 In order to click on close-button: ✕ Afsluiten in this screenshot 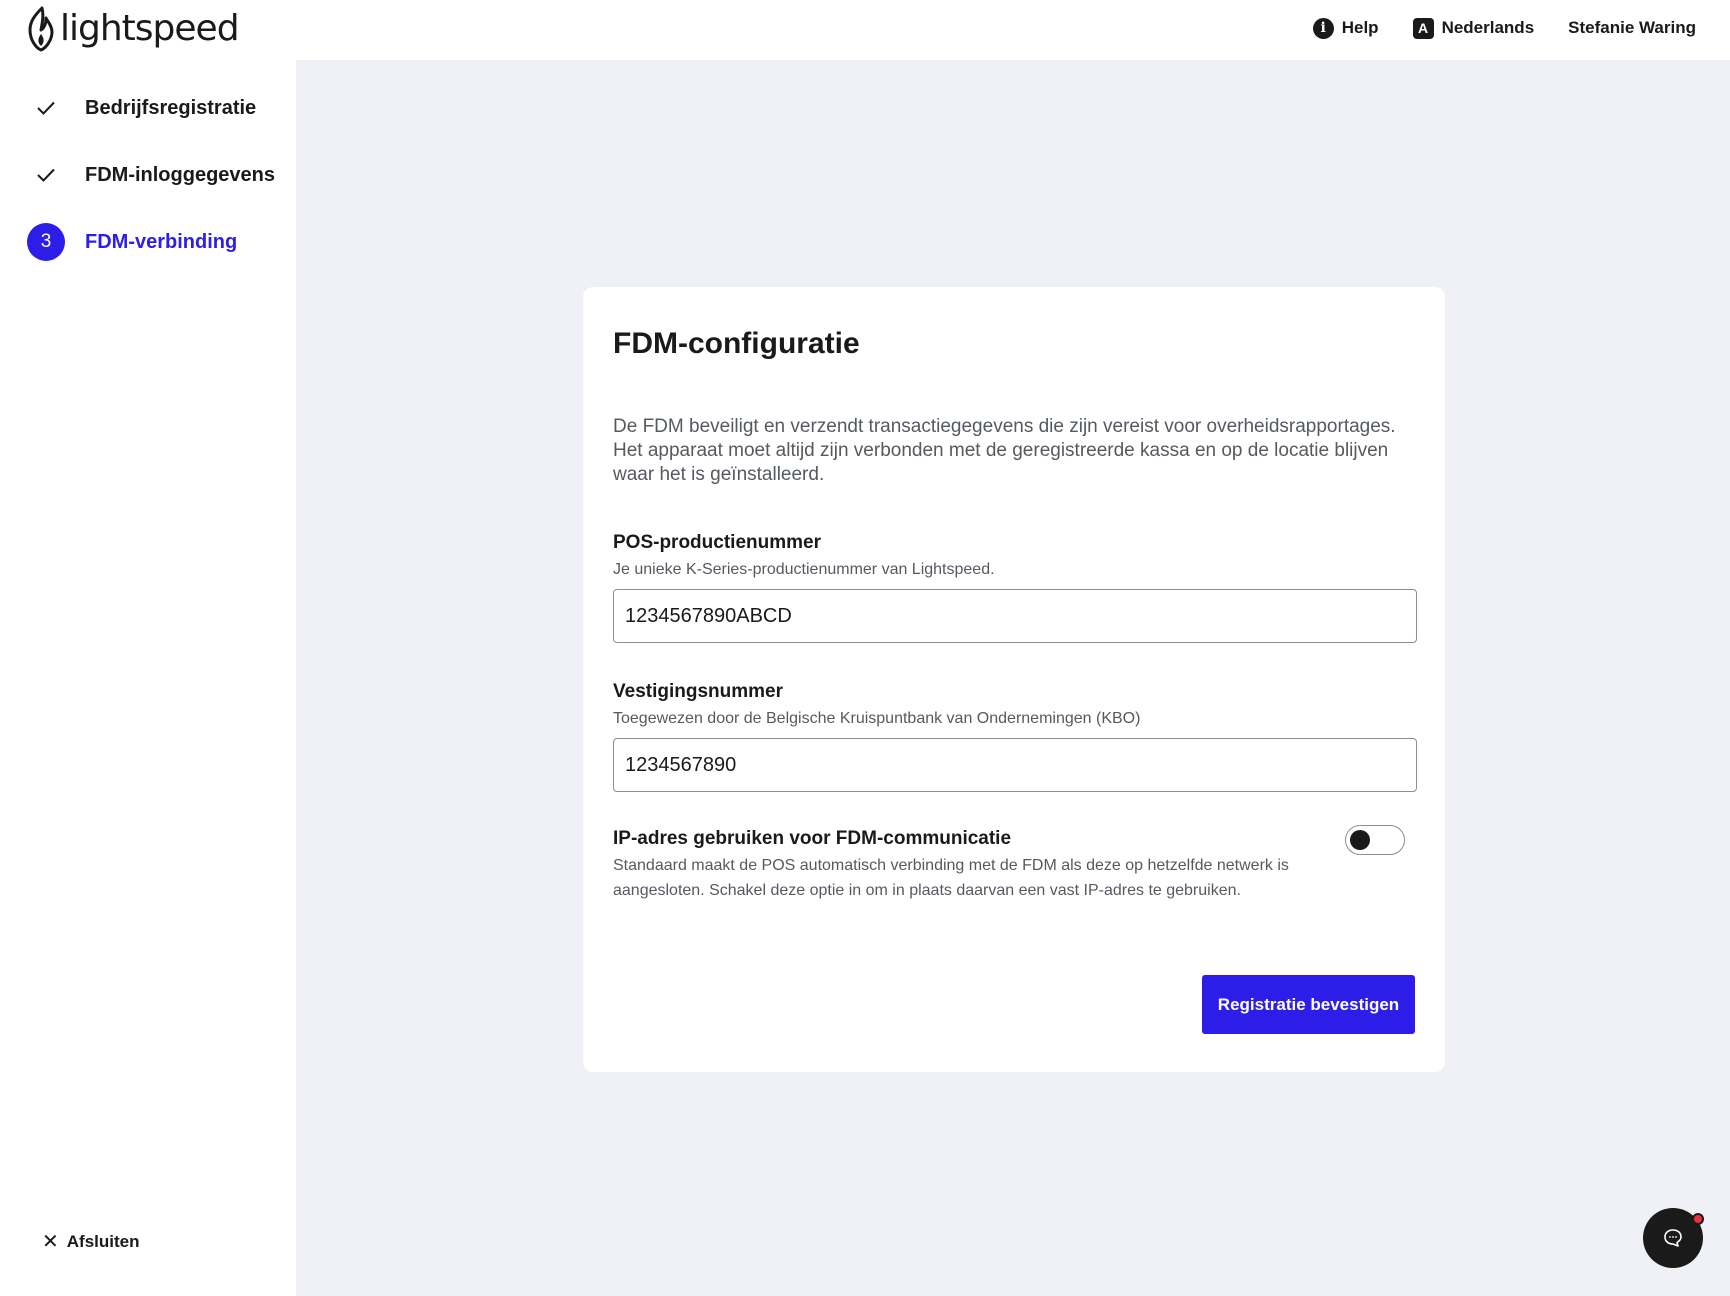, I will do `click(91, 1242)`.